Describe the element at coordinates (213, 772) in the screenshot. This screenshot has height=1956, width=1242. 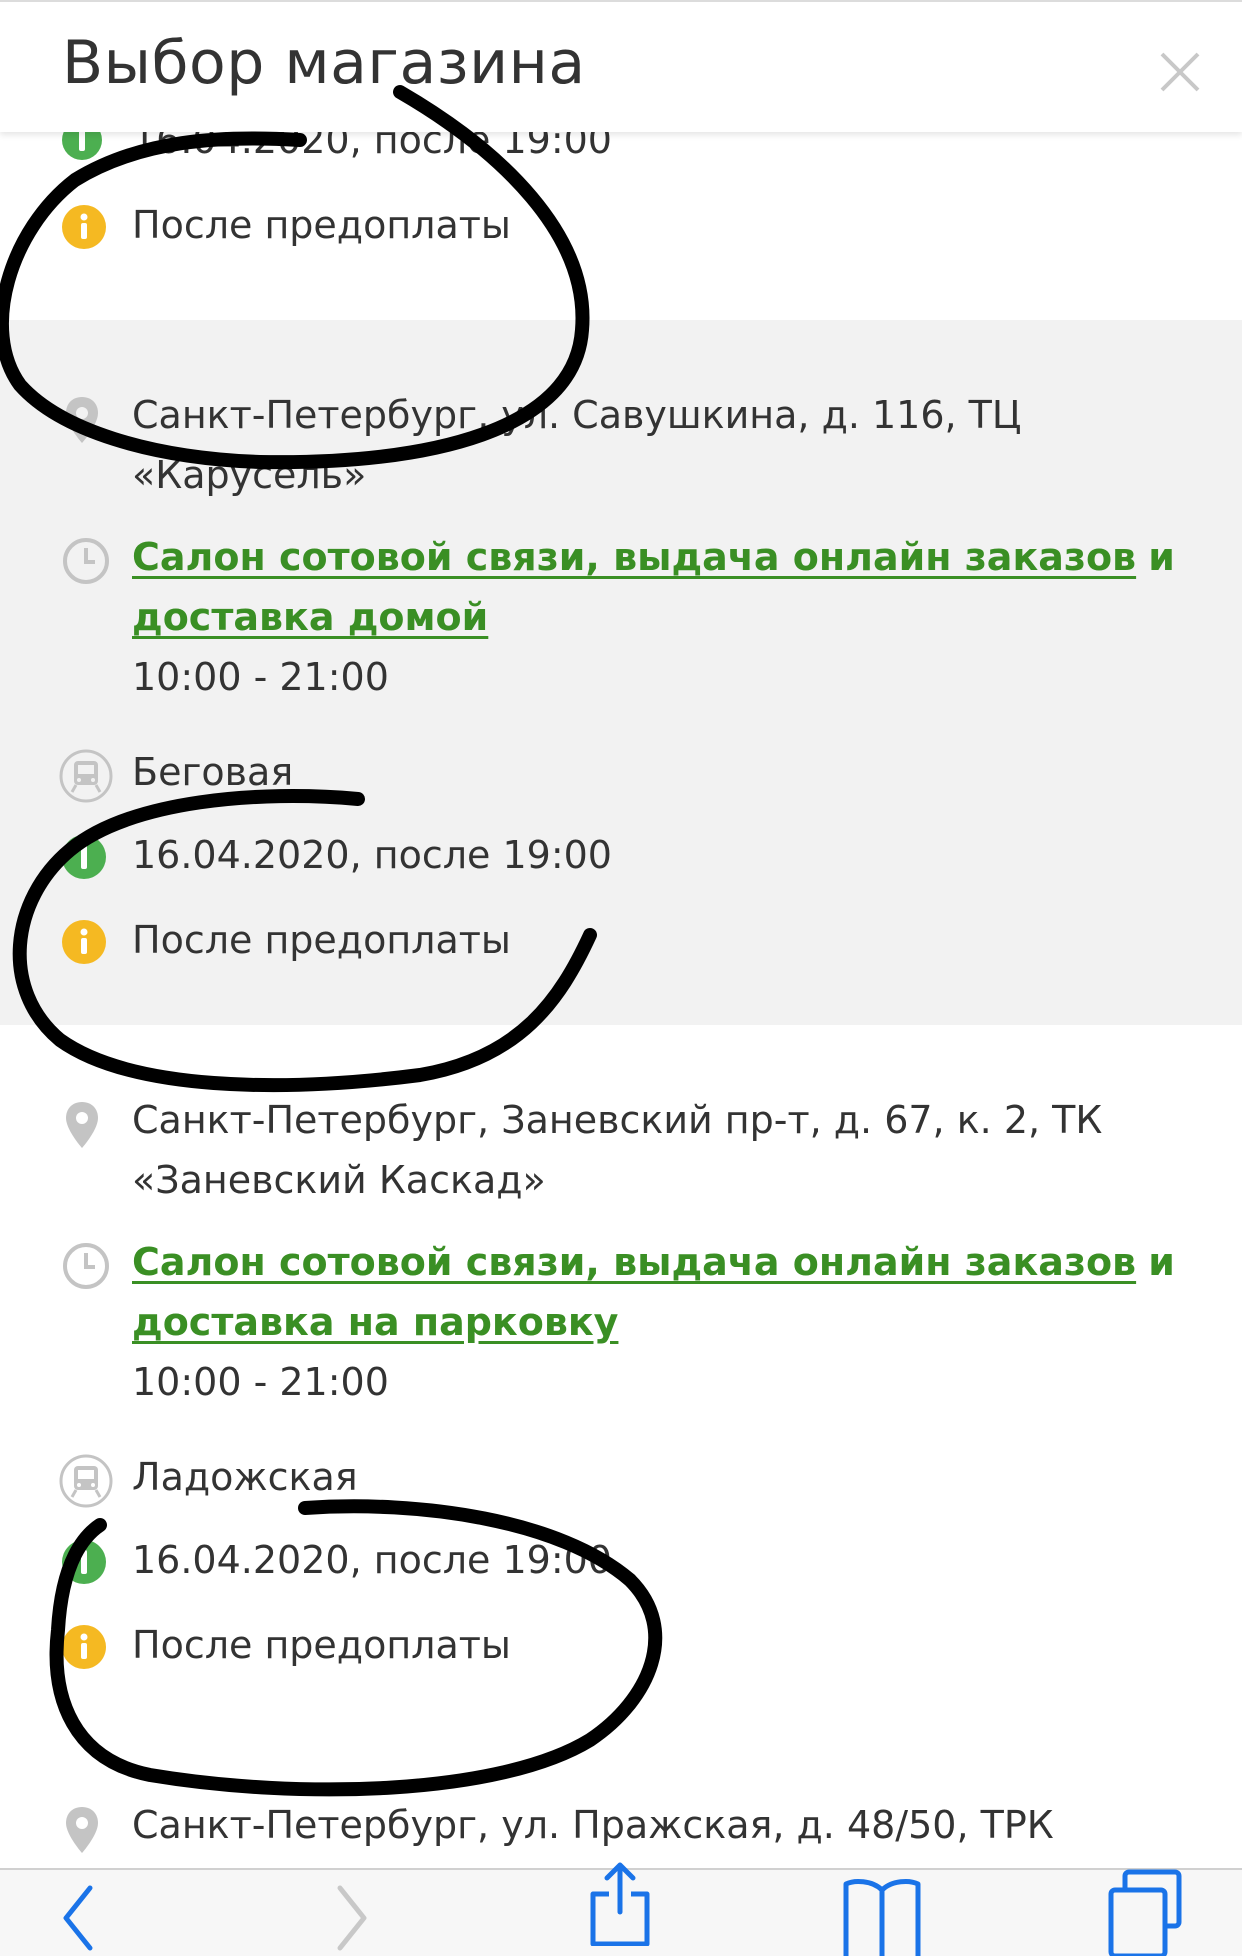
I see `metro-station: Беговая` at that location.